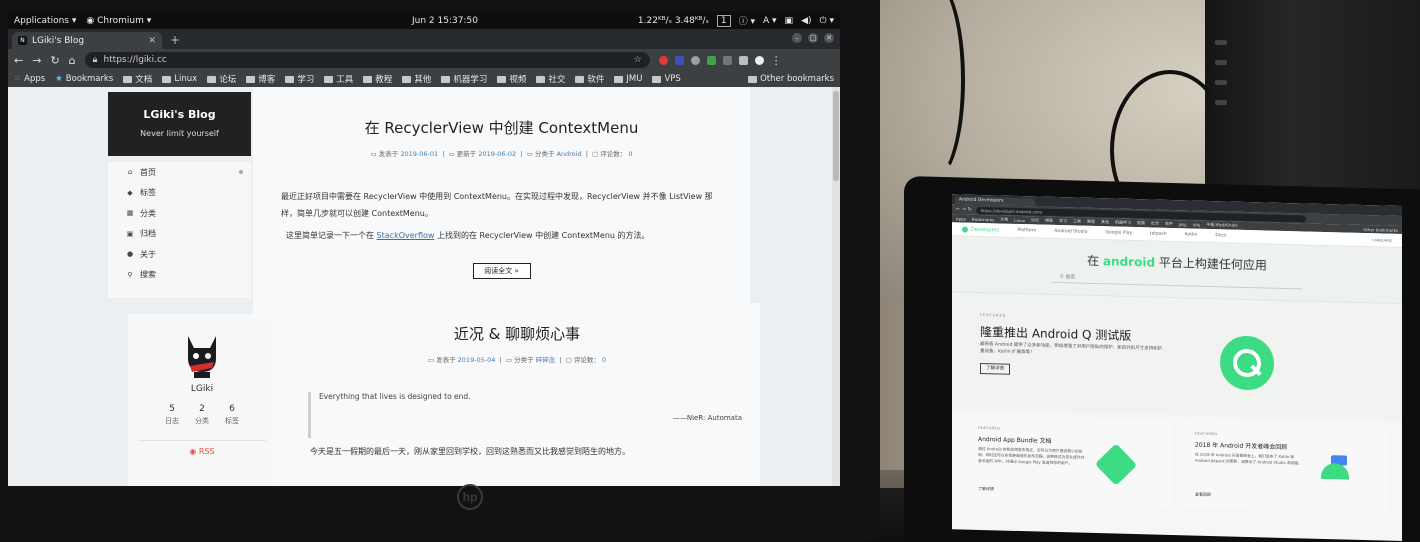  Describe the element at coordinates (1070, 232) in the screenshot. I see `nav-android-studio: Android Studio` at that location.